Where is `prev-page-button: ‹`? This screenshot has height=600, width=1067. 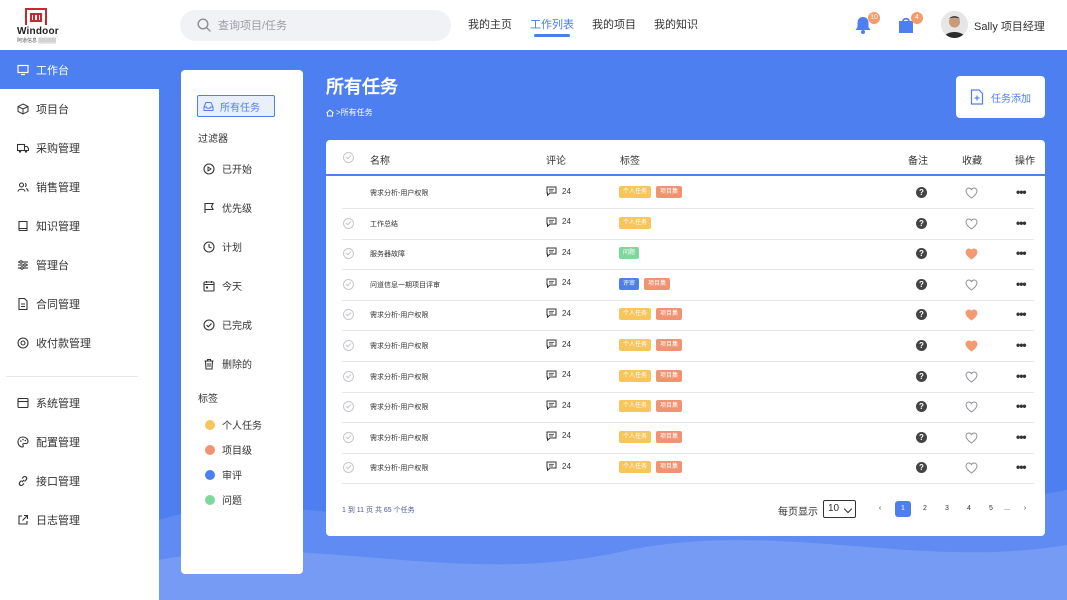 prev-page-button: ‹ is located at coordinates (880, 509).